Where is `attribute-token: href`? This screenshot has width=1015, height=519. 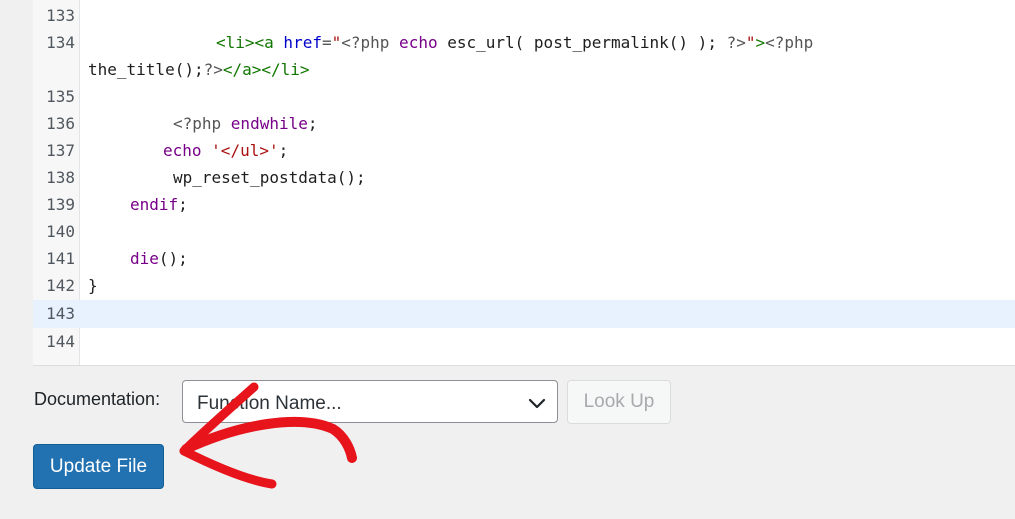
attribute-token: href is located at coordinates (297, 42).